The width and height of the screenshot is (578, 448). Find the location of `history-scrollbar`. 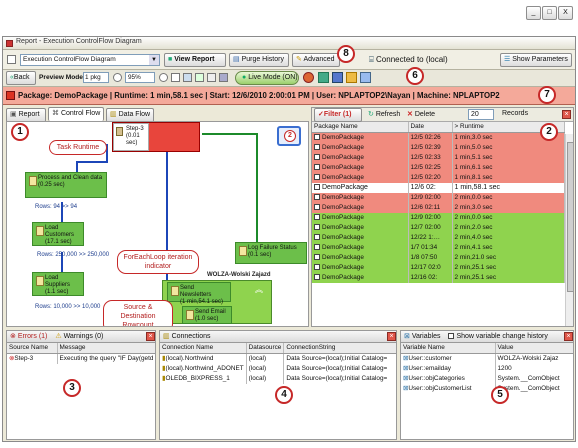

history-scrollbar is located at coordinates (569, 230).